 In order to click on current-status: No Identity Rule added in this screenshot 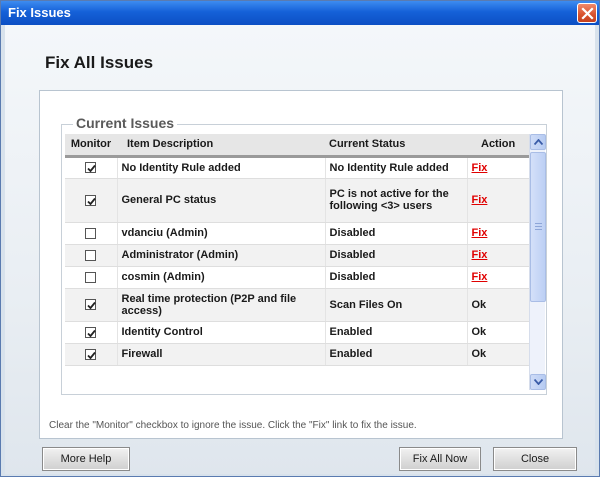, I will do `click(396, 167)`.